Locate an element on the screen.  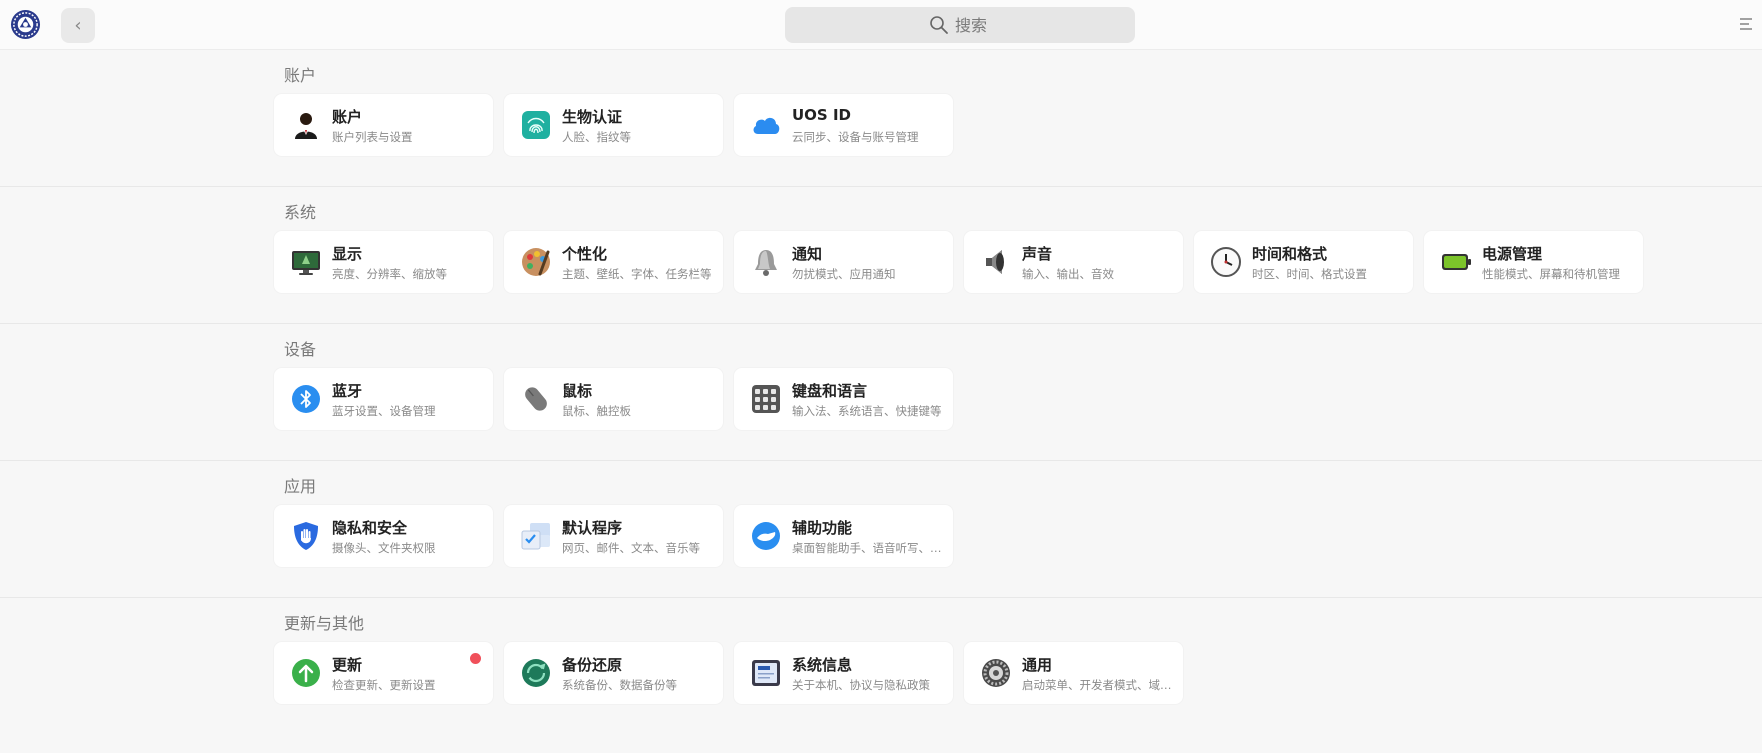
card-biometric-auth: 生物认证 人脸、指纹等 is located at coordinates (613, 125).